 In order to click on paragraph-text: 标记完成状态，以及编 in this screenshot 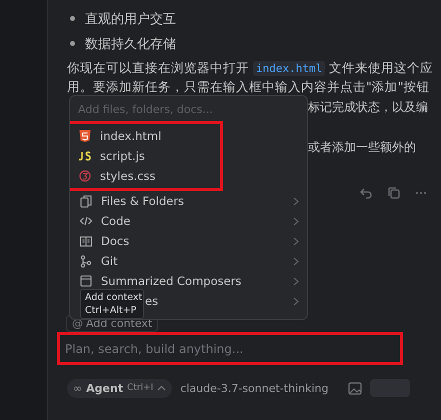, I will do `click(368, 107)`.